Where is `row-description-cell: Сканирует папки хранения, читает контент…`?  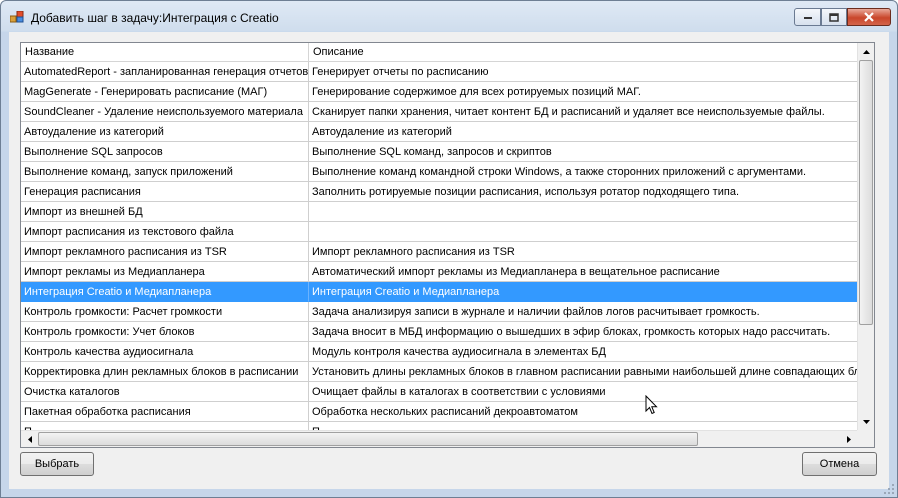
row-description-cell: Сканирует папки хранения, читает контент… is located at coordinates (583, 112).